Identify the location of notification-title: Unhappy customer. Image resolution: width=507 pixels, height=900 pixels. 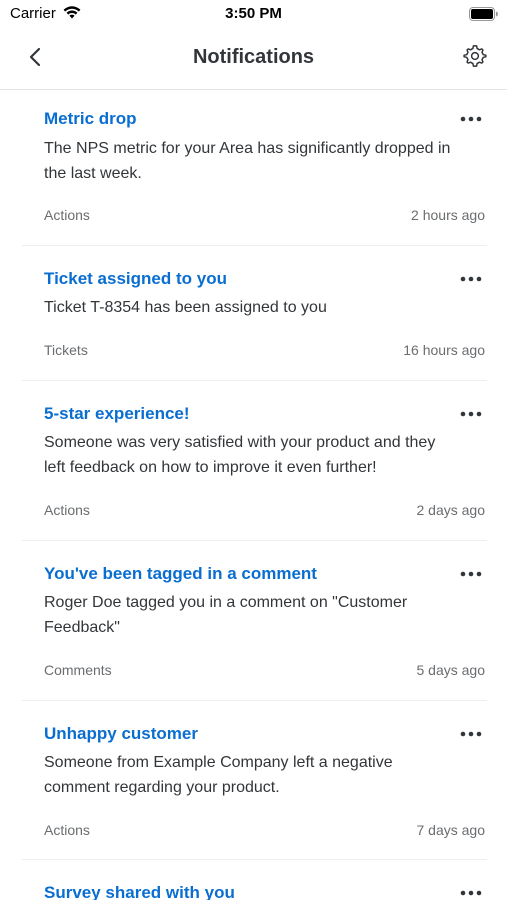
(121, 733).